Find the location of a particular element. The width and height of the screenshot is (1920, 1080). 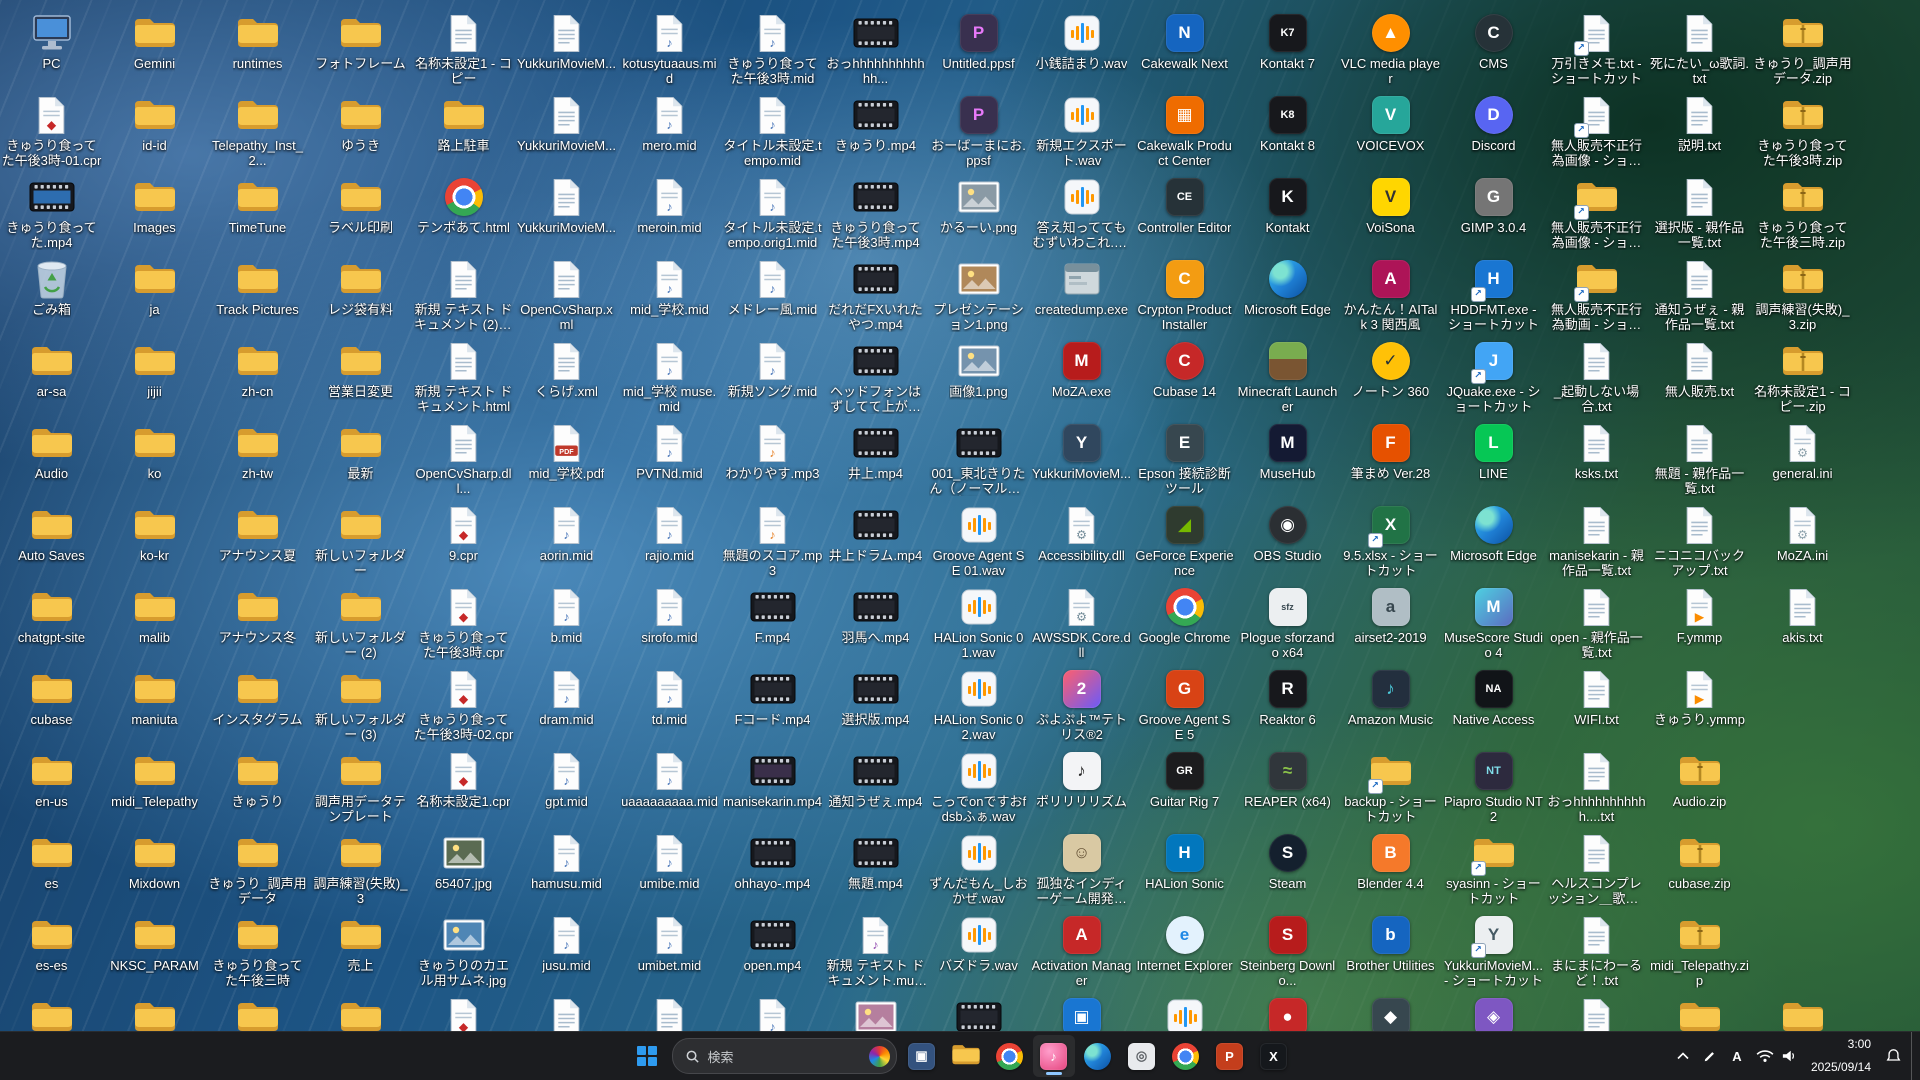

desktop-icon: en-us is located at coordinates (51, 778).